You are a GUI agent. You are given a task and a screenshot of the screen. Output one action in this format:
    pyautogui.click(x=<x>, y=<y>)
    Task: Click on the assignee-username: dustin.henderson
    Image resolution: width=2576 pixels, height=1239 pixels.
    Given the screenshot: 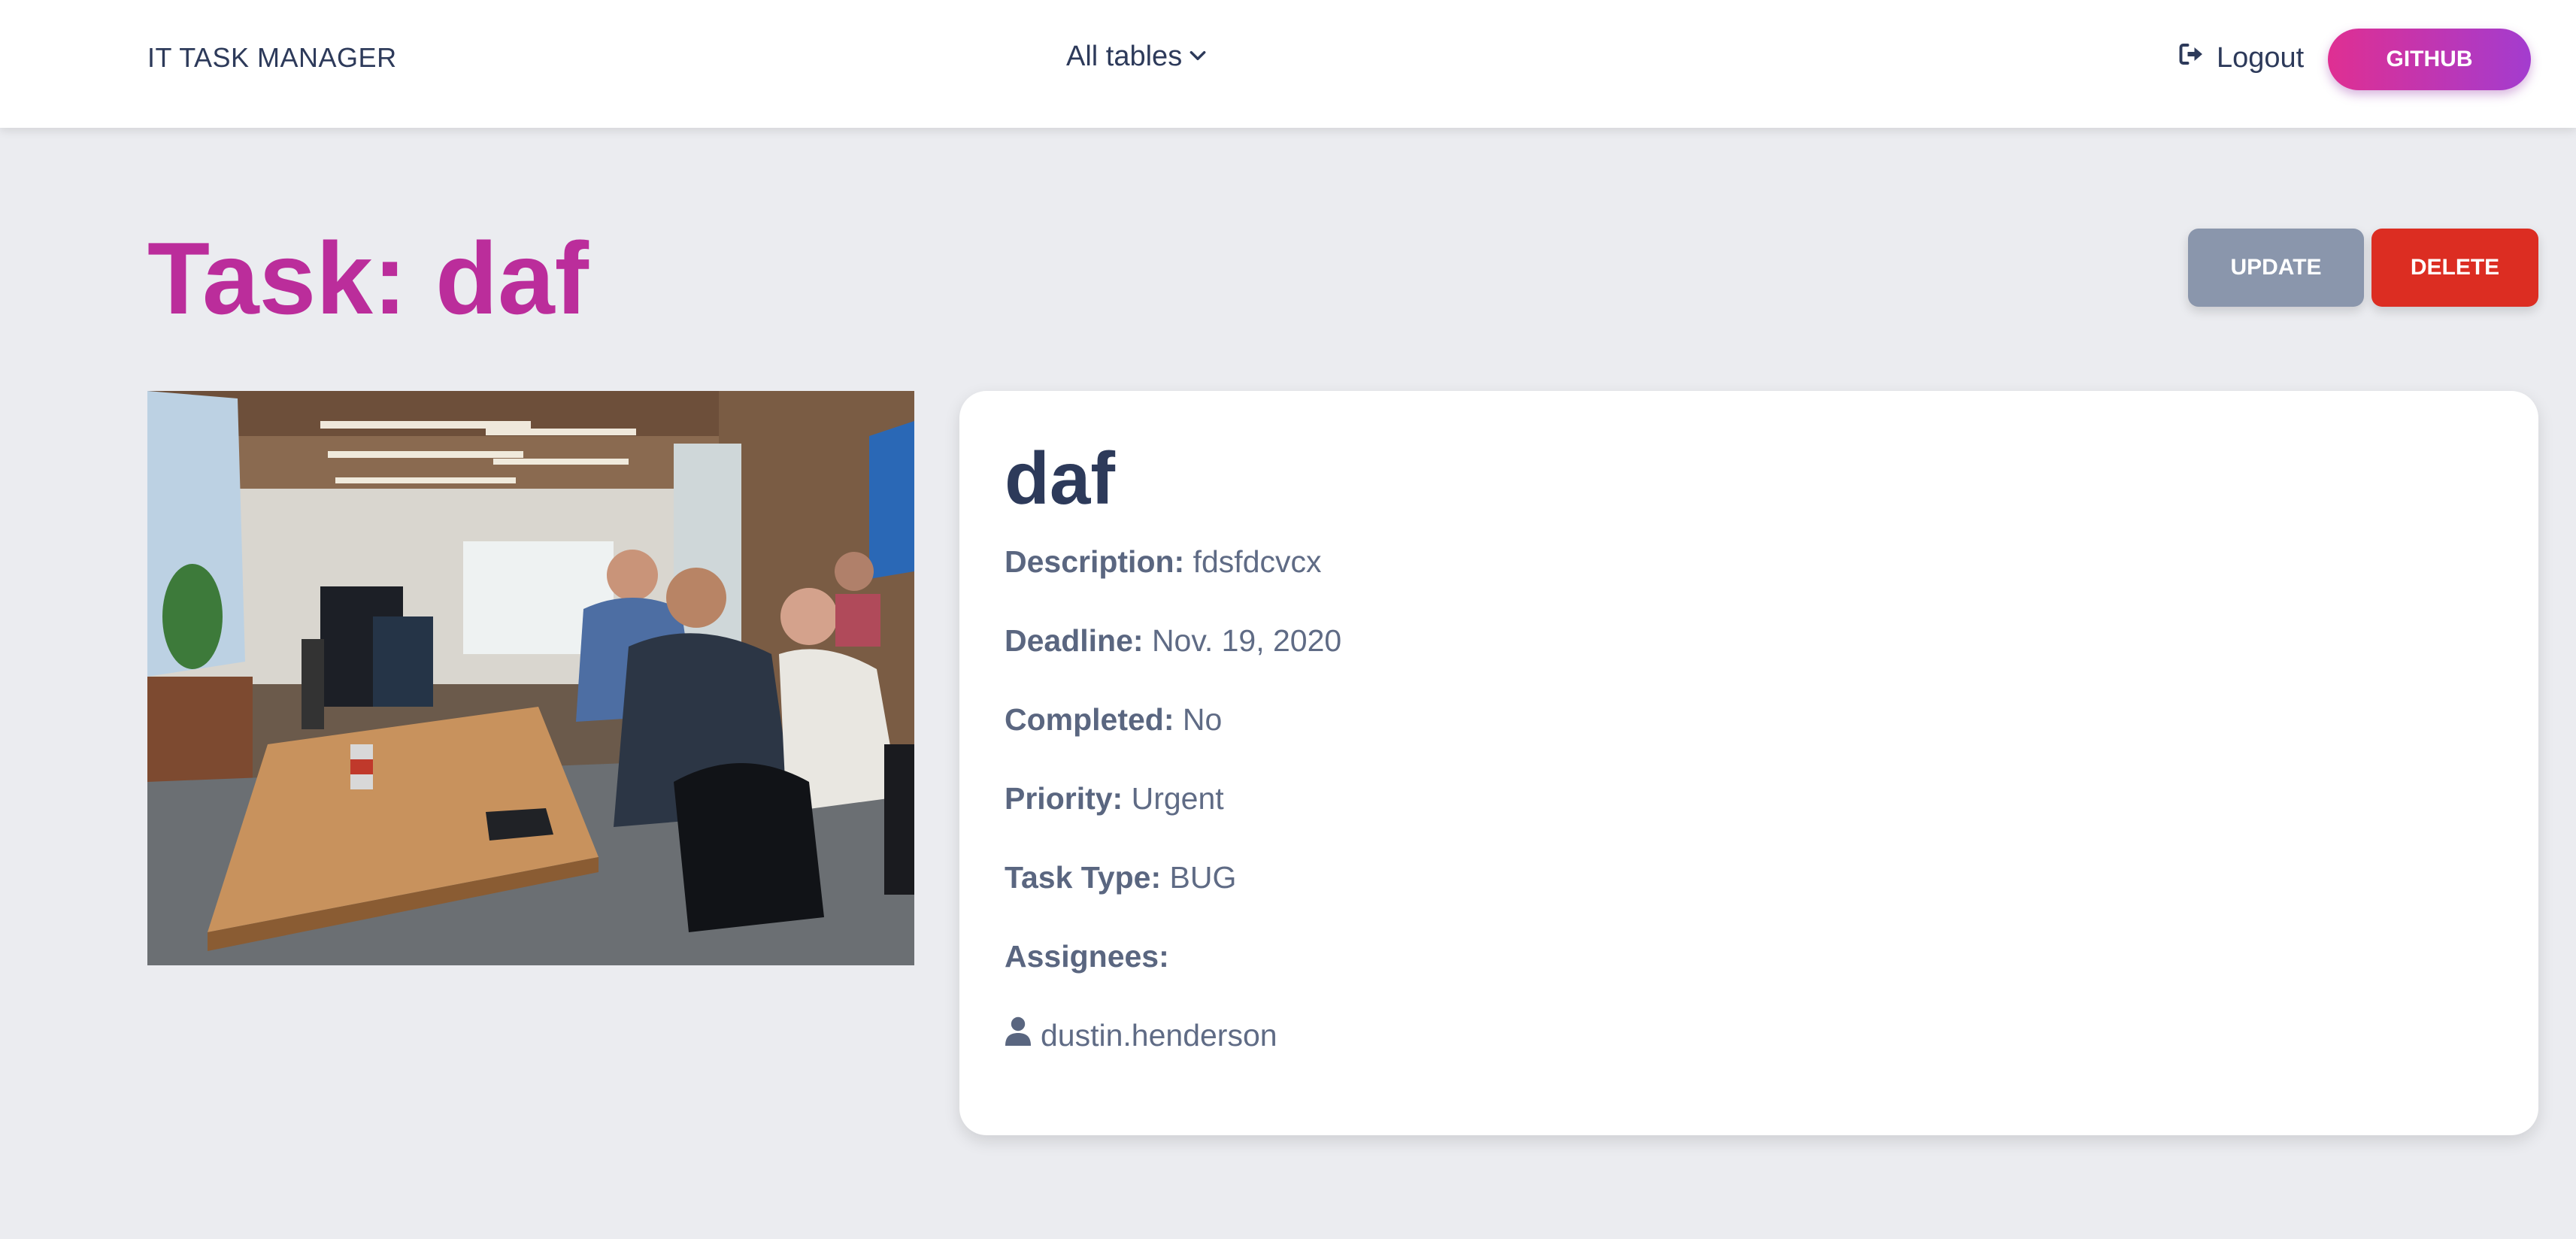 What is the action you would take?
    pyautogui.click(x=1159, y=1035)
    